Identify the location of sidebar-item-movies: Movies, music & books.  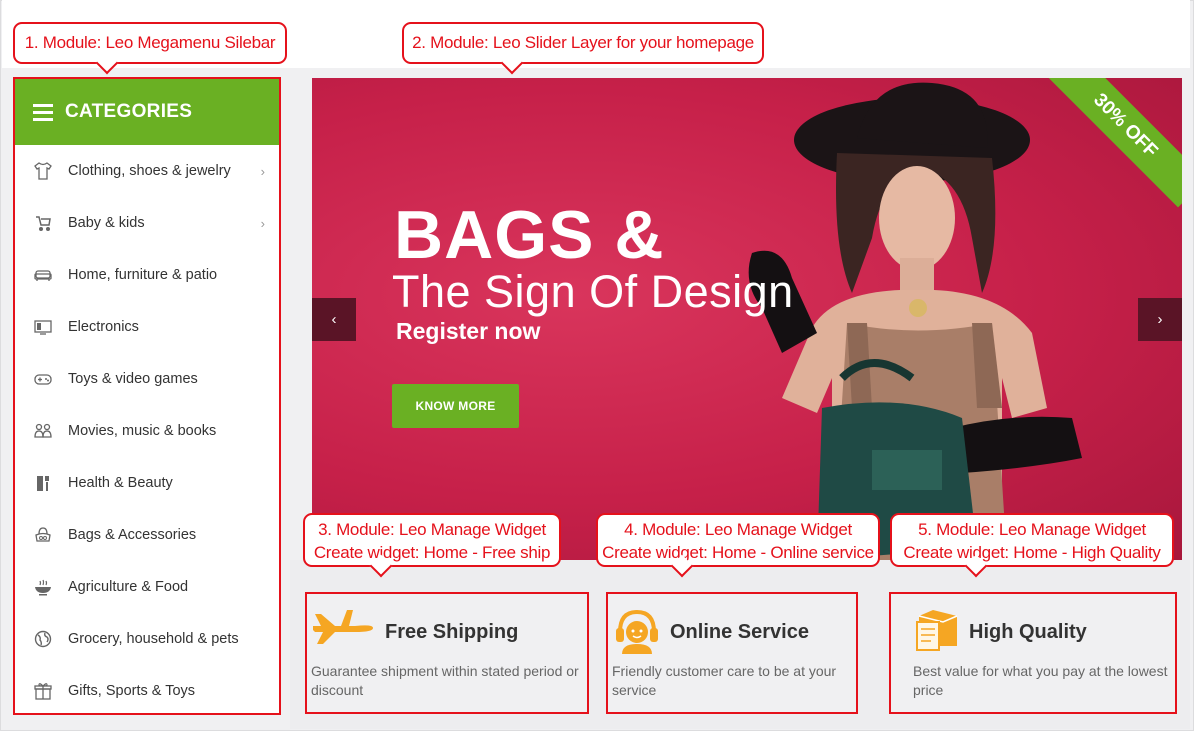
(147, 431).